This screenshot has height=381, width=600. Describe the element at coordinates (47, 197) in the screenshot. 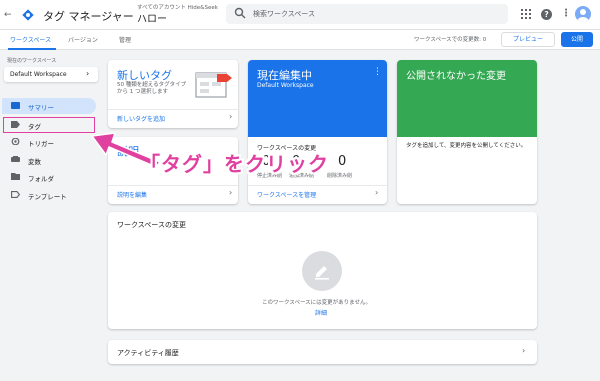

I see `sidebar-item-label: テンプレート` at that location.